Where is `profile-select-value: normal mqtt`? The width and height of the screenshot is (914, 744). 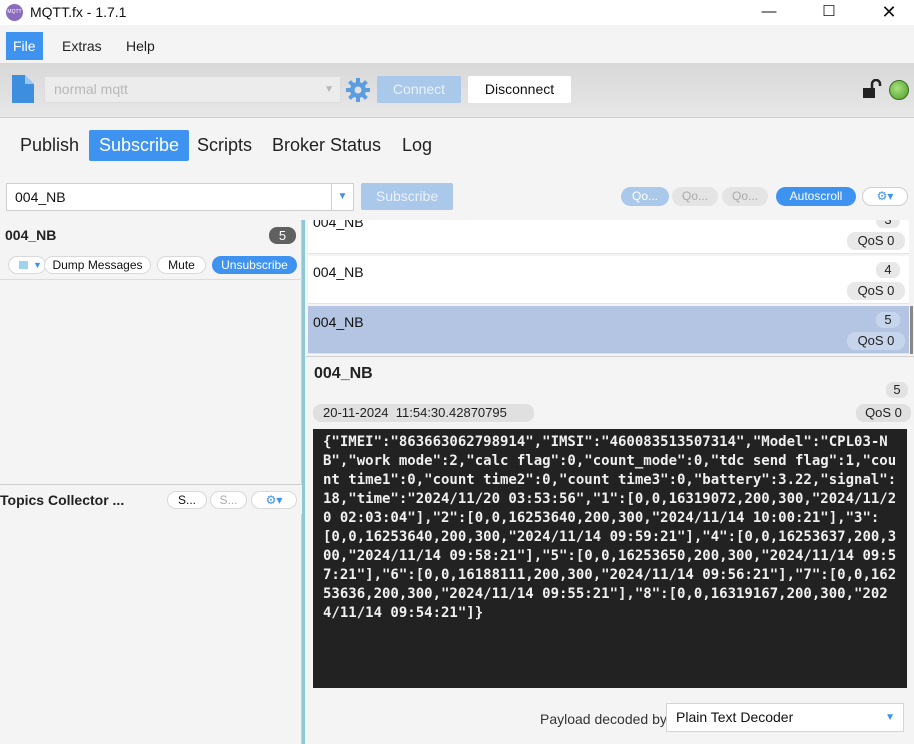 profile-select-value: normal mqtt is located at coordinates (91, 89).